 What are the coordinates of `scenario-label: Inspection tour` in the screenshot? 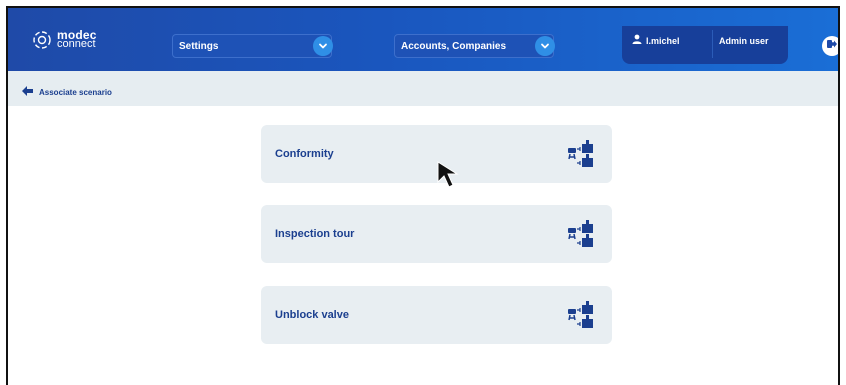 It's located at (315, 234).